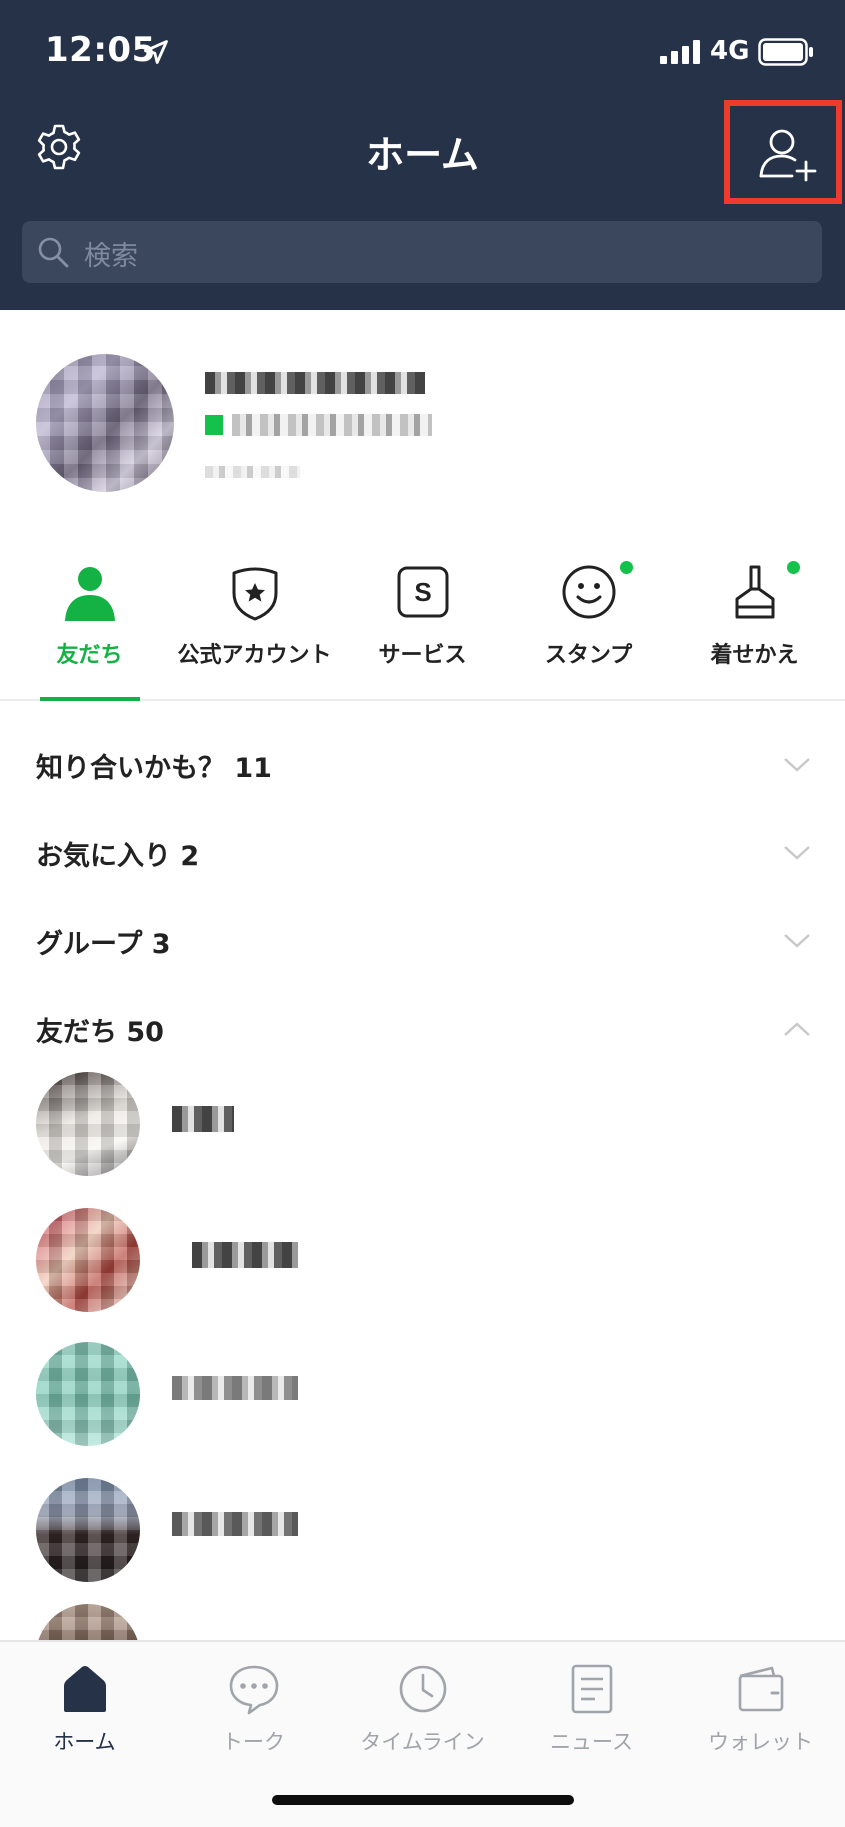 The height and width of the screenshot is (1827, 845). I want to click on home-indicator, so click(423, 1800).